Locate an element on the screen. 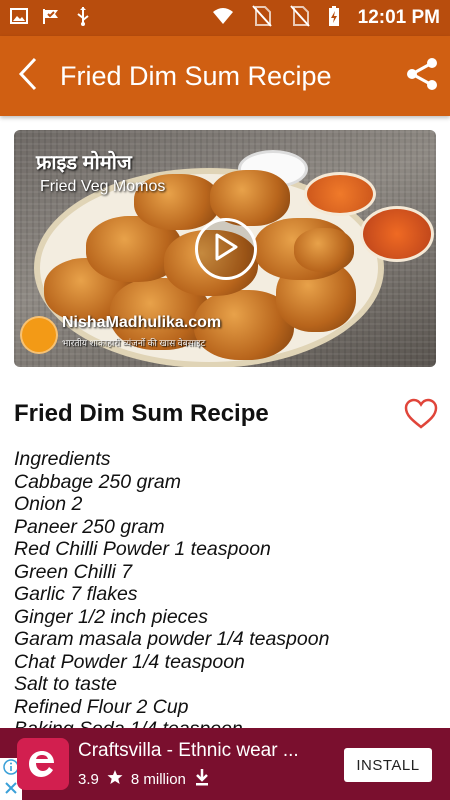 This screenshot has height=800, width=450. download-icon is located at coordinates (202, 779).